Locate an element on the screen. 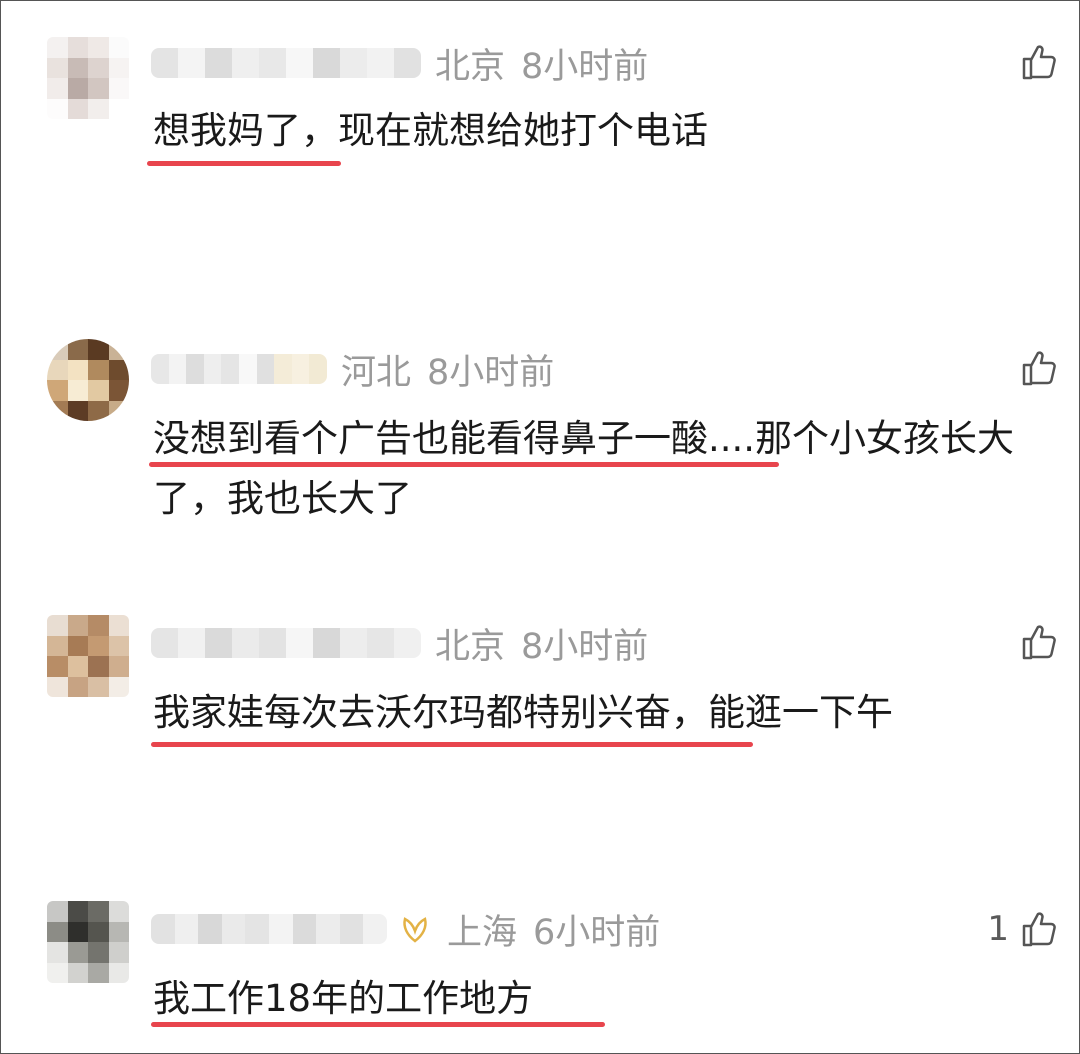  comment-location: 上海 is located at coordinates (482, 932).